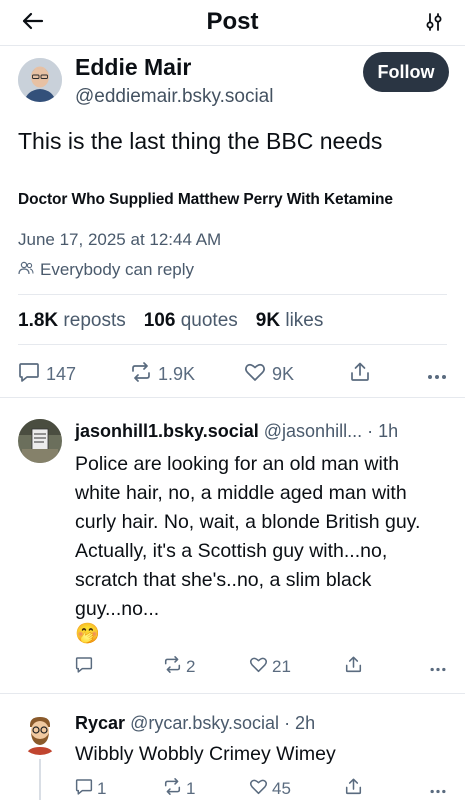 The image size is (465, 800). I want to click on reply-time: · 2h, so click(300, 723).